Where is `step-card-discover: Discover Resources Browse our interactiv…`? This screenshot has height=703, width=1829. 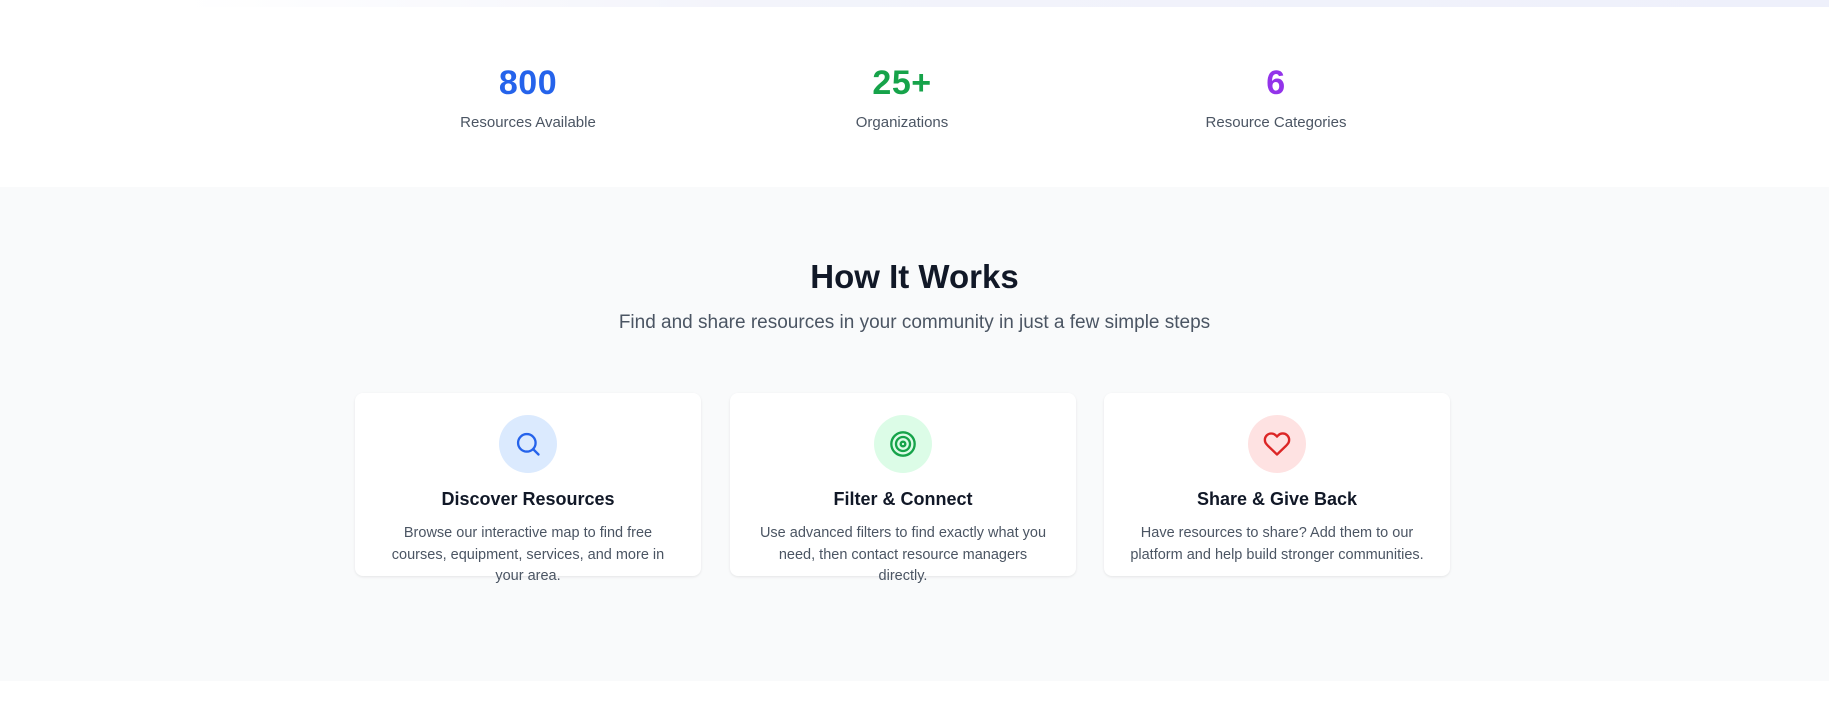 step-card-discover: Discover Resources Browse our interactiv… is located at coordinates (528, 488).